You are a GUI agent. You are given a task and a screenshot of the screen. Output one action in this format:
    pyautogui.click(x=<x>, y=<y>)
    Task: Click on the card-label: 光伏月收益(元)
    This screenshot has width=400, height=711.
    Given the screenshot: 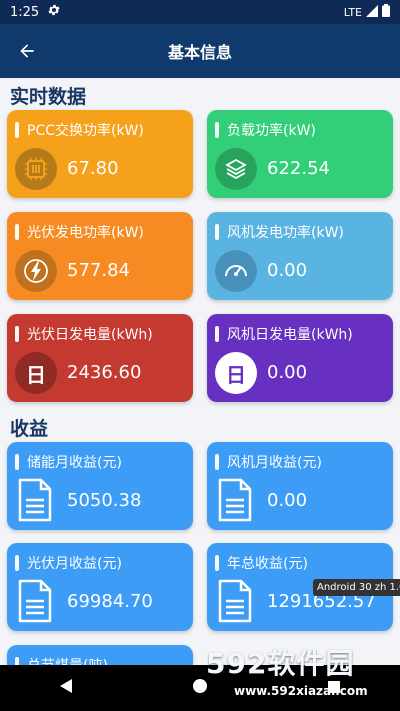 What is the action you would take?
    pyautogui.click(x=74, y=564)
    